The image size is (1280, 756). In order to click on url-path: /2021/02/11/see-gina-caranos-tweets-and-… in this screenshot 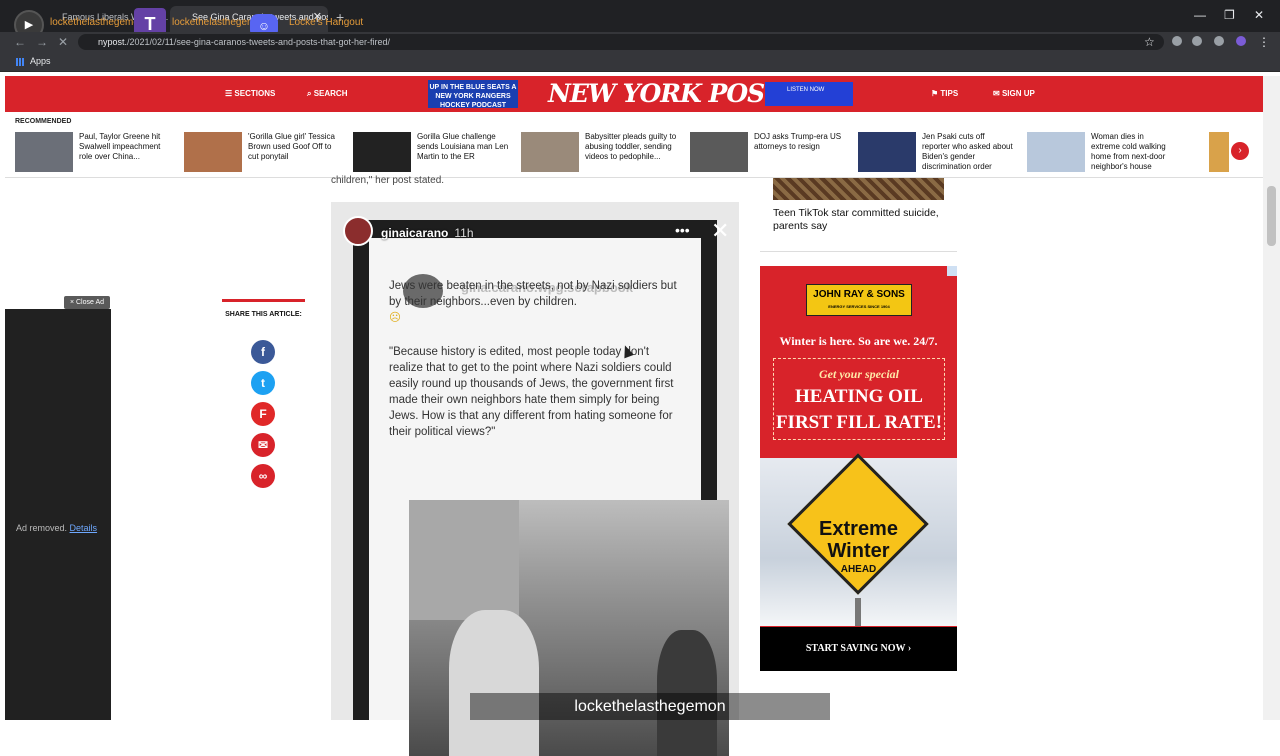, I will do `click(259, 42)`.